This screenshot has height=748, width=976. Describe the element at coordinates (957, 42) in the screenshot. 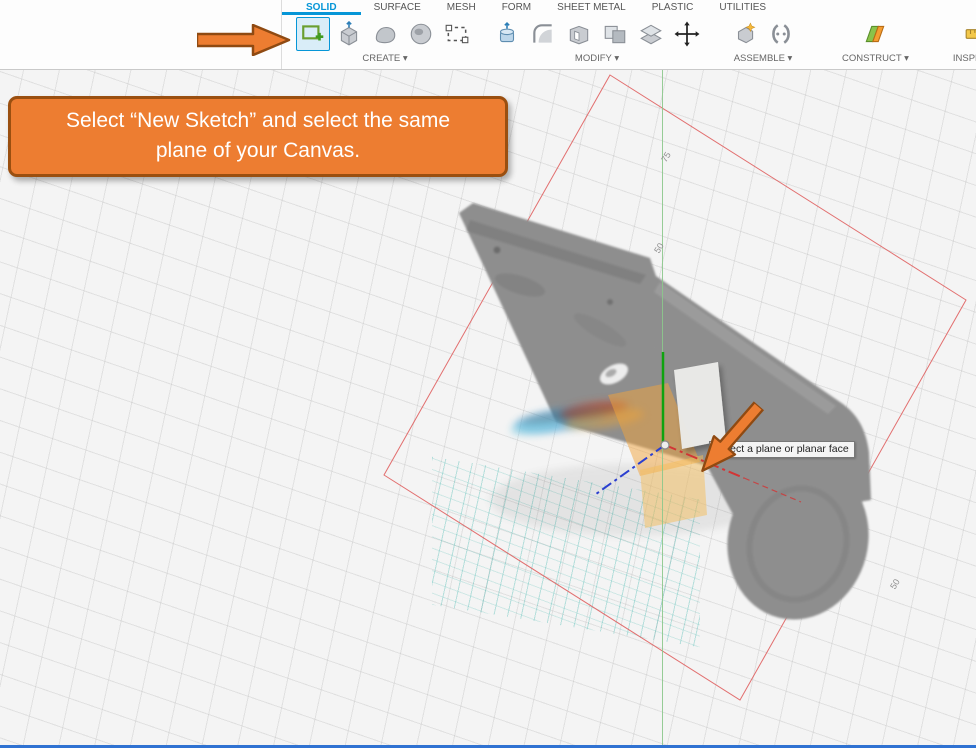

I see `inspect-group: INSPECT ▾` at that location.